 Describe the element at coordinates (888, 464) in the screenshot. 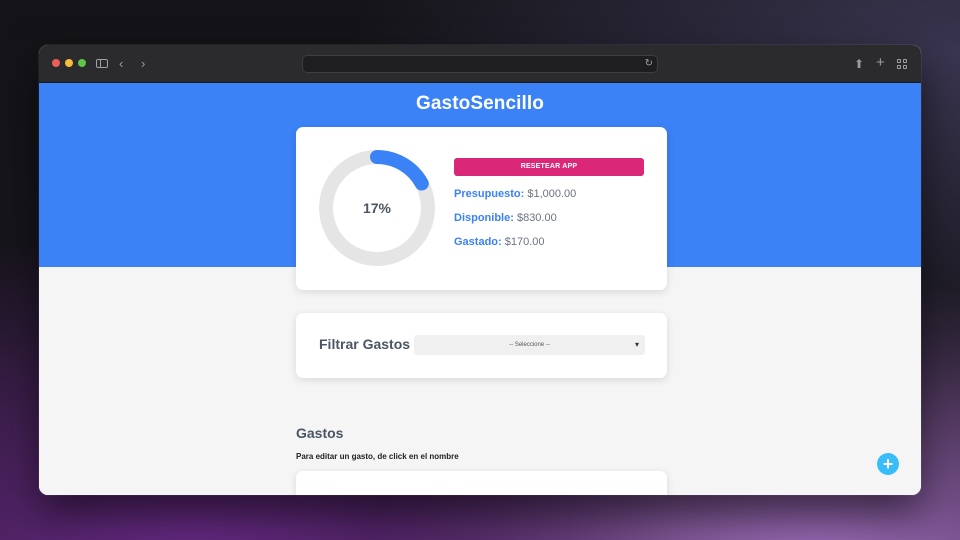

I see `add-expense-button: +` at that location.